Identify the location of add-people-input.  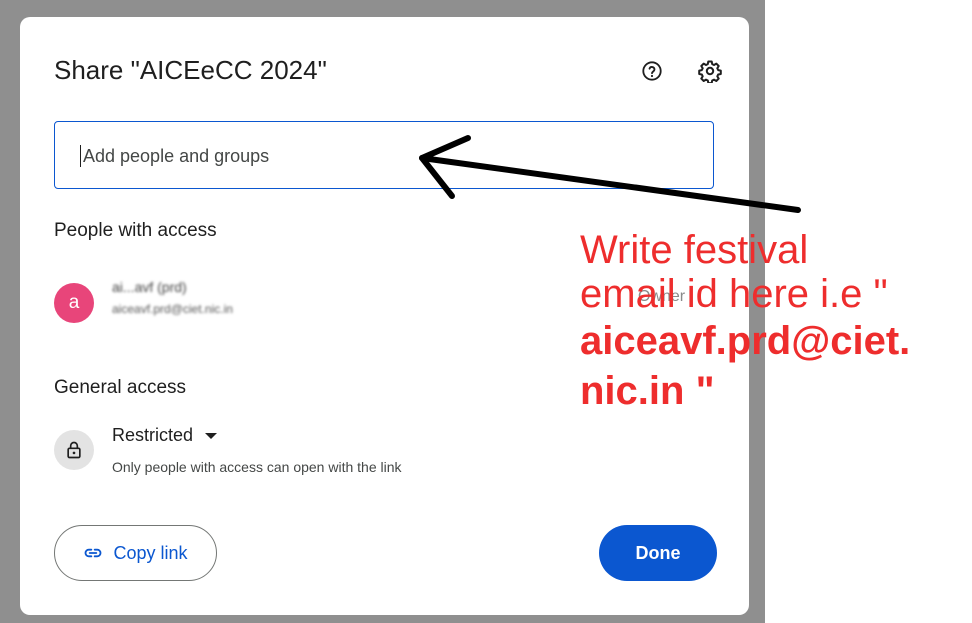
(385, 156).